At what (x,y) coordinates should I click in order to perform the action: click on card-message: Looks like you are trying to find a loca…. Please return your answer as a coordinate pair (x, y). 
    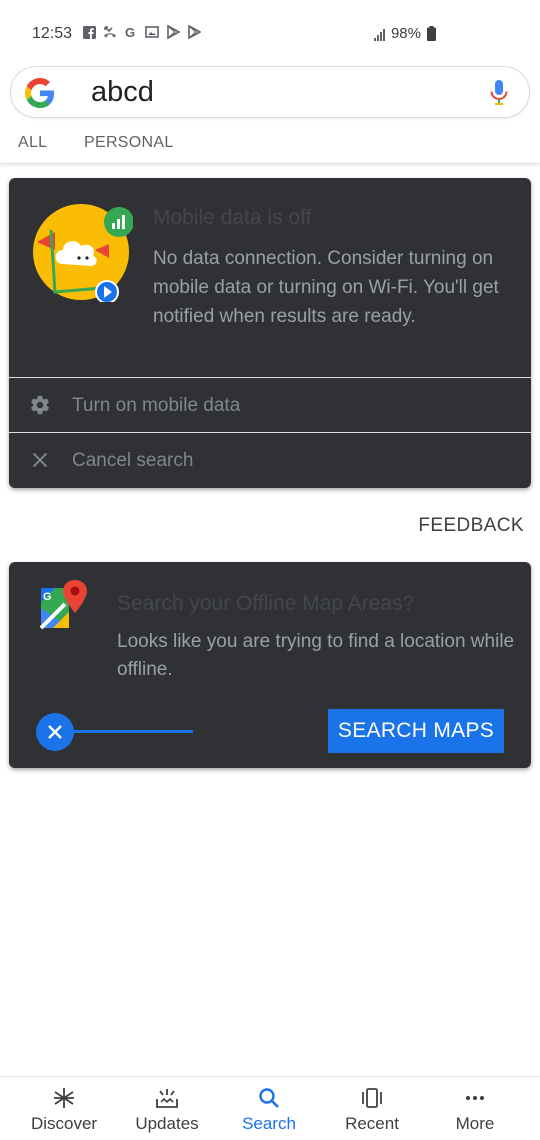
    Looking at the image, I should click on (316, 655).